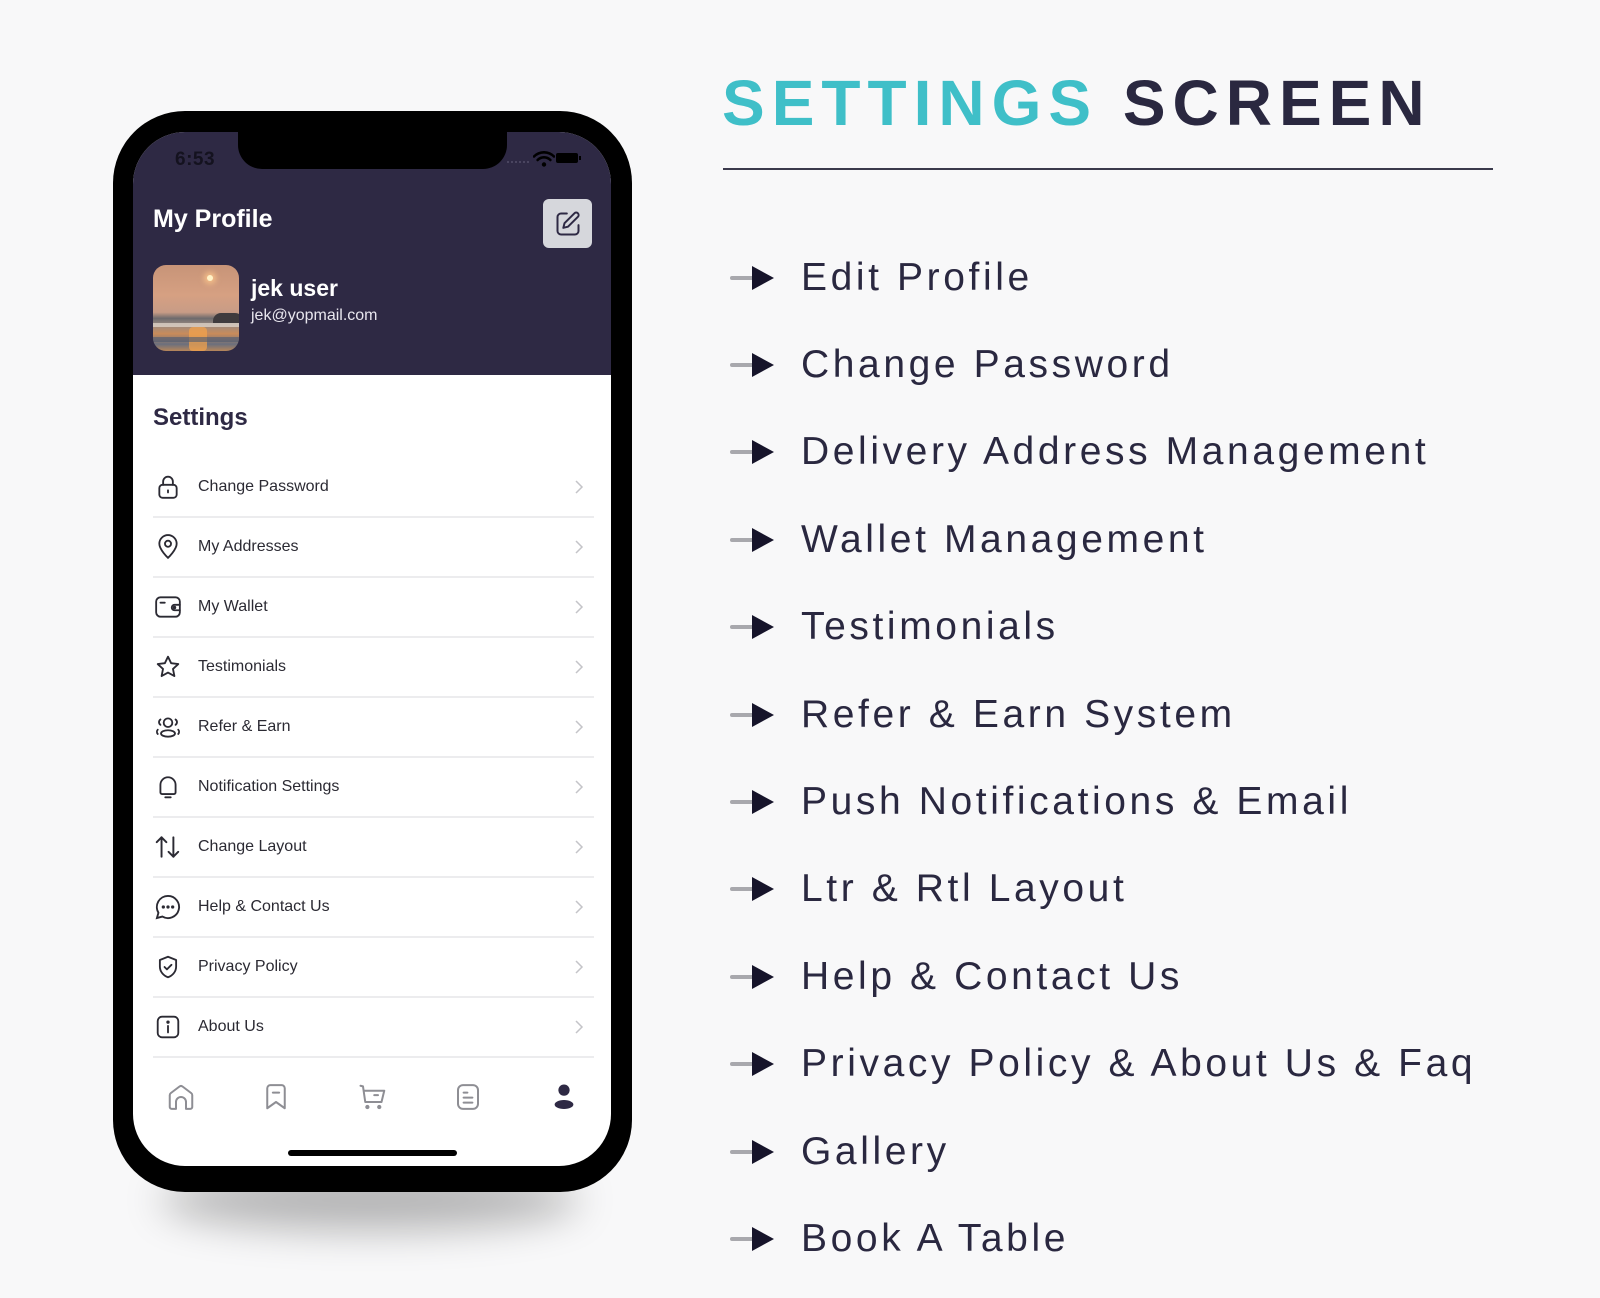 The height and width of the screenshot is (1298, 1600). Describe the element at coordinates (568, 158) in the screenshot. I see `battery-icon` at that location.